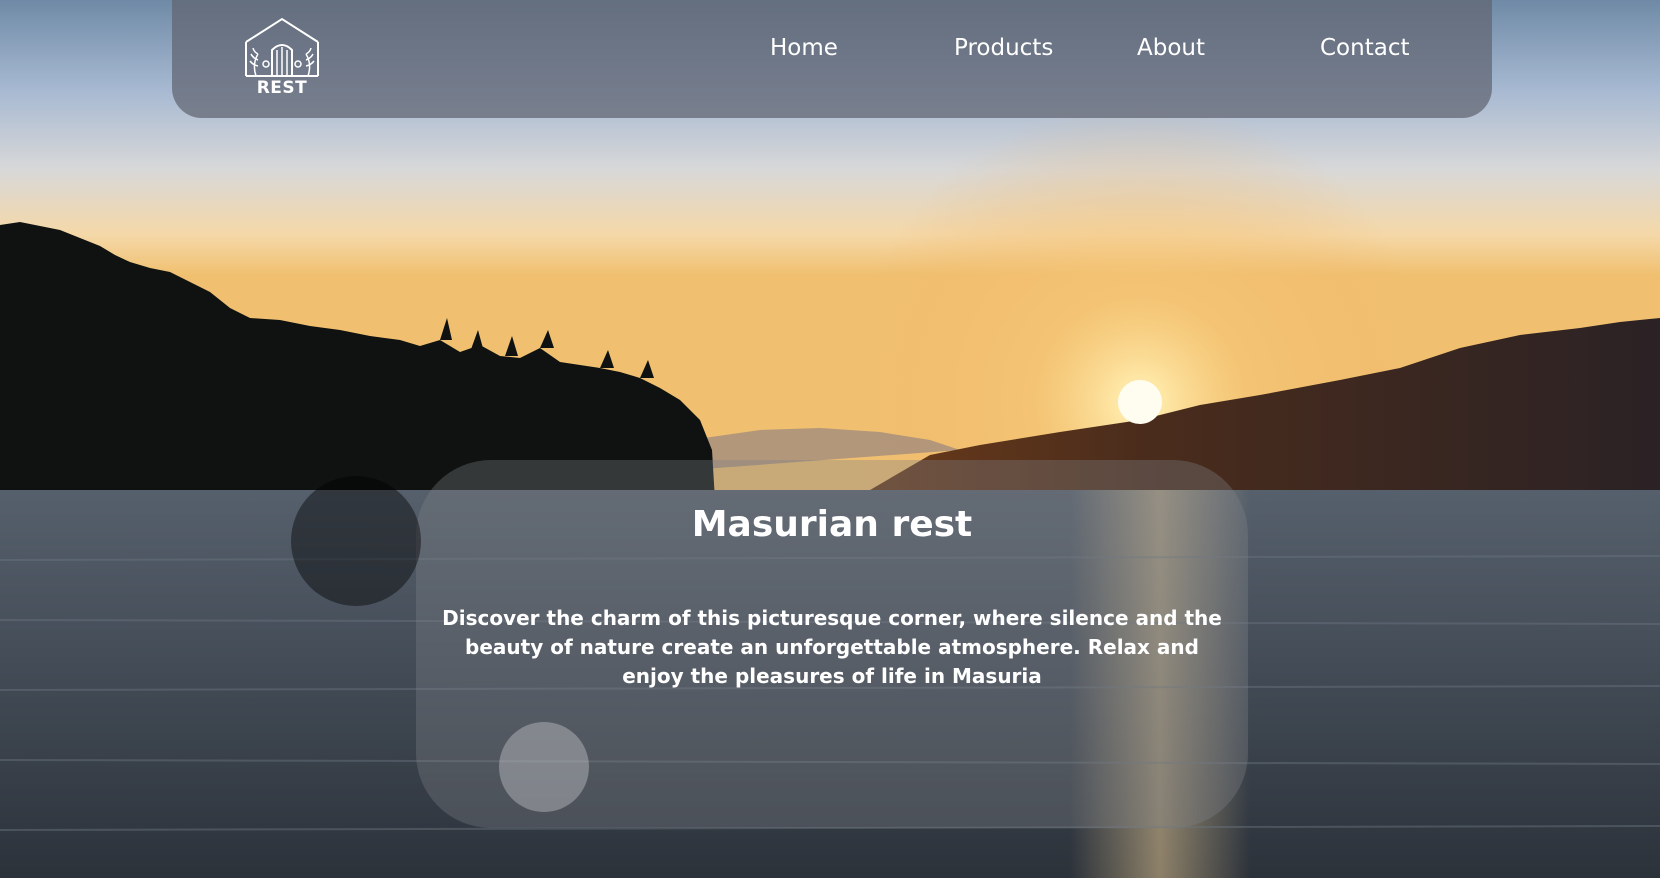 Image resolution: width=1660 pixels, height=878 pixels. I want to click on hero-title: Masurian rest, so click(832, 524).